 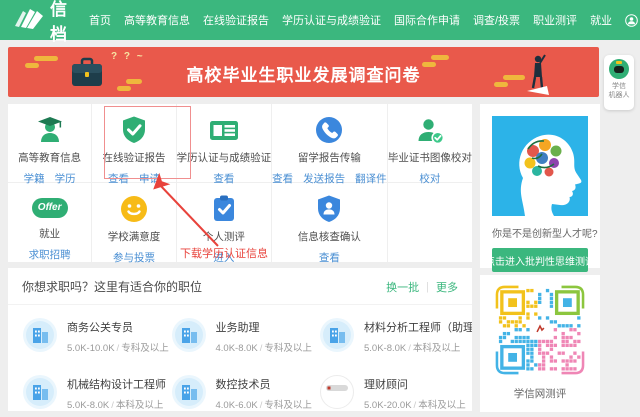 I want to click on critical-thinking-test-button: 点击进入批判性思维测评, so click(x=540, y=260).